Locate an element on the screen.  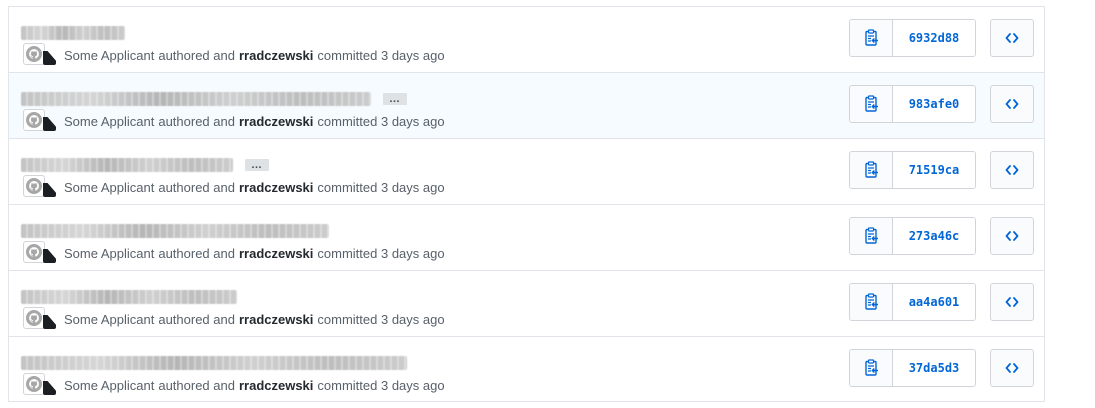
sha-button-group: 6932d88 is located at coordinates (912, 38).